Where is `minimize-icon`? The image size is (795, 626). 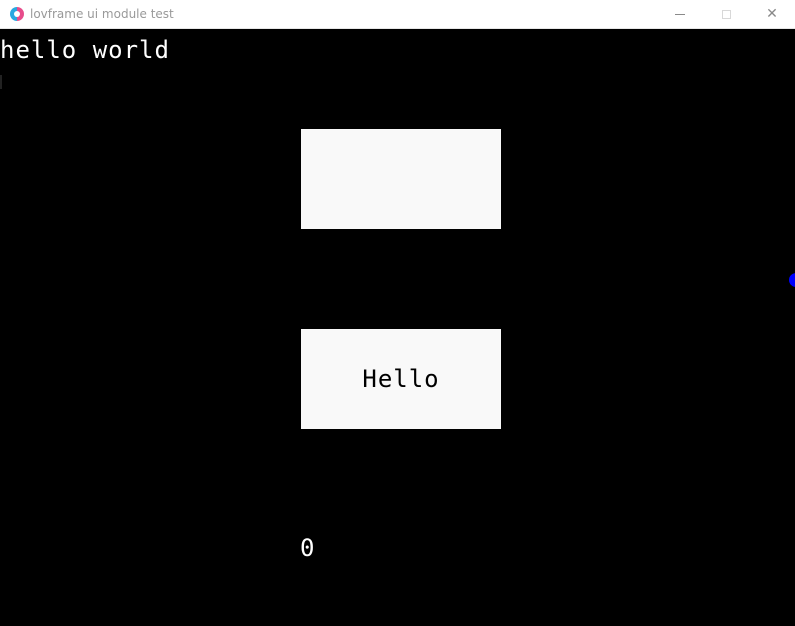
minimize-icon is located at coordinates (680, 14).